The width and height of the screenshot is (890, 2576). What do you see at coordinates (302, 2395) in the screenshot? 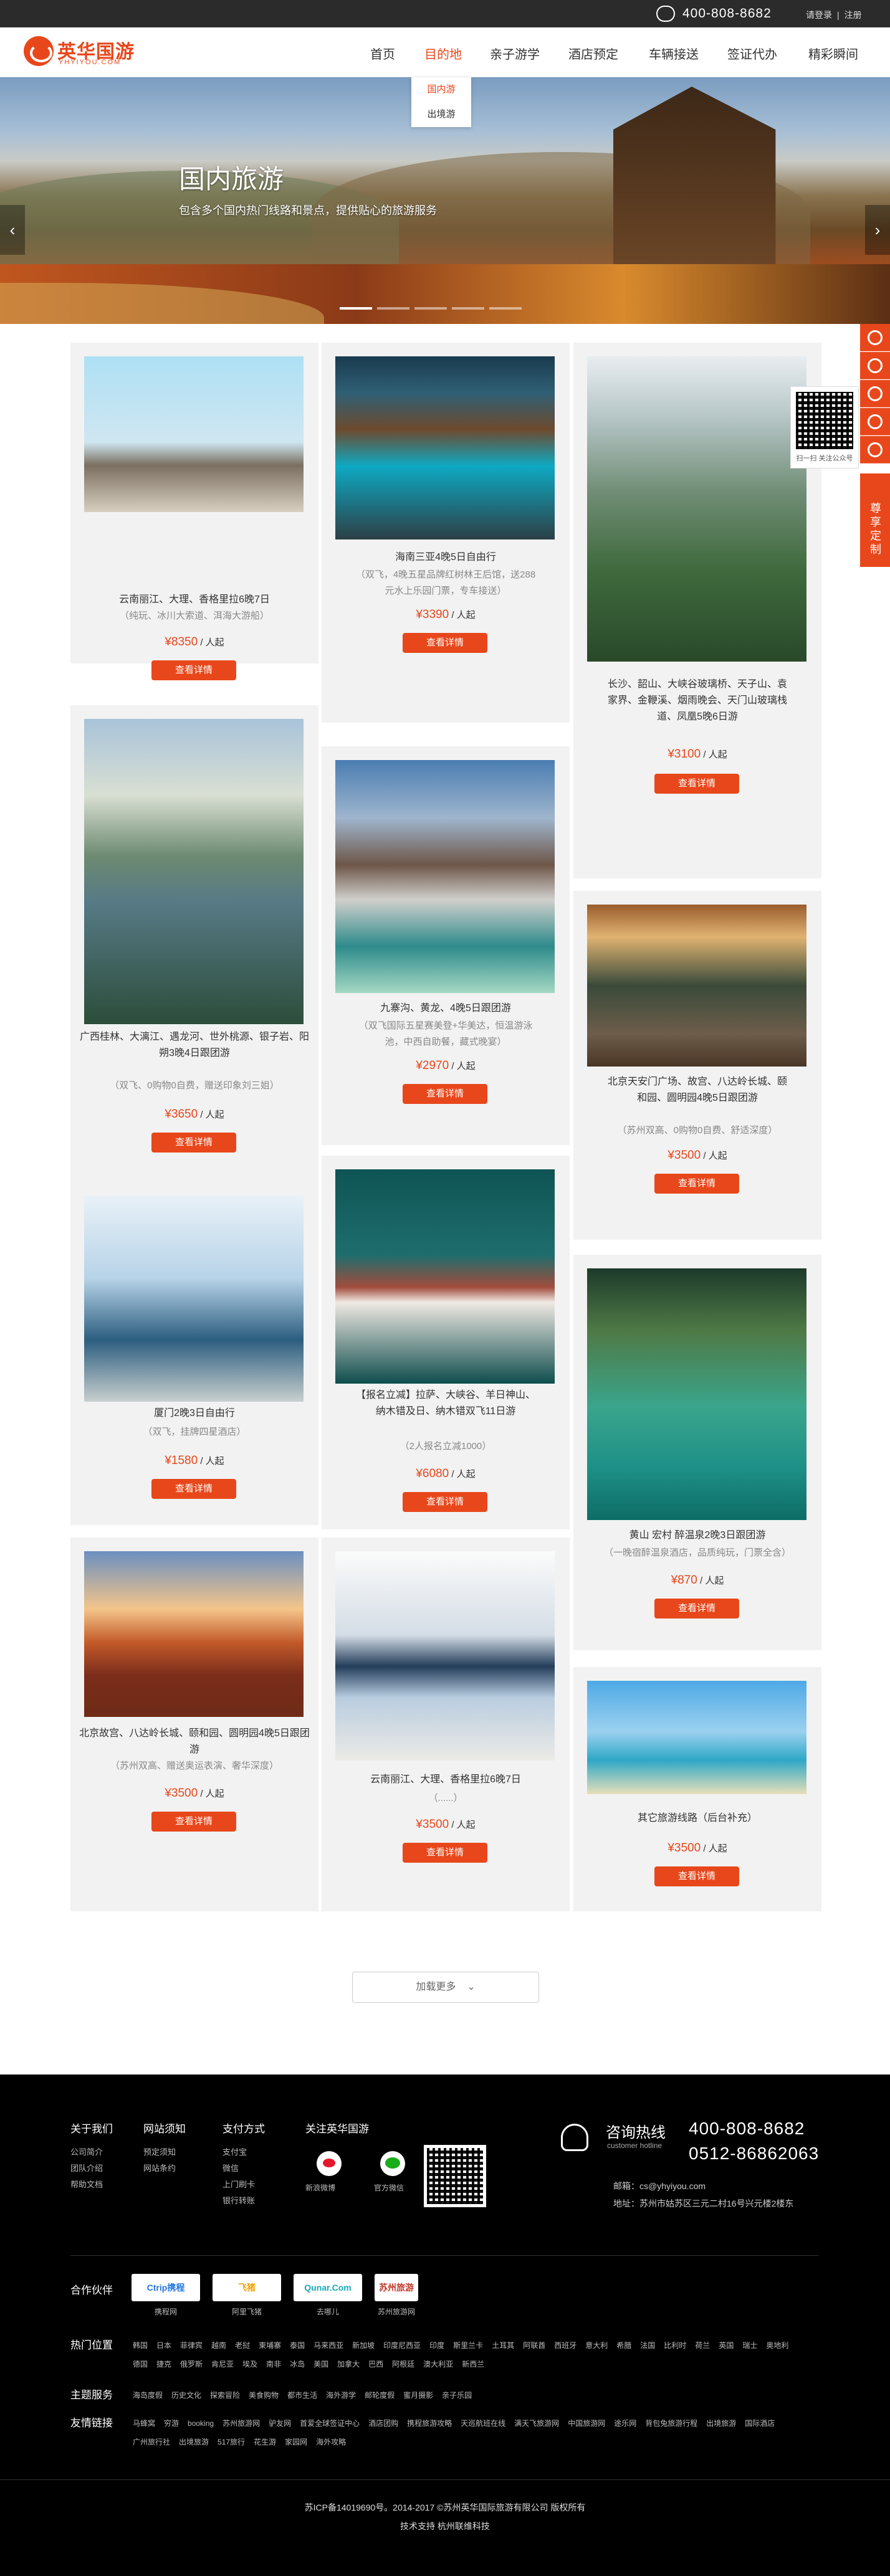
I see `footer-link: 都市生活` at bounding box center [302, 2395].